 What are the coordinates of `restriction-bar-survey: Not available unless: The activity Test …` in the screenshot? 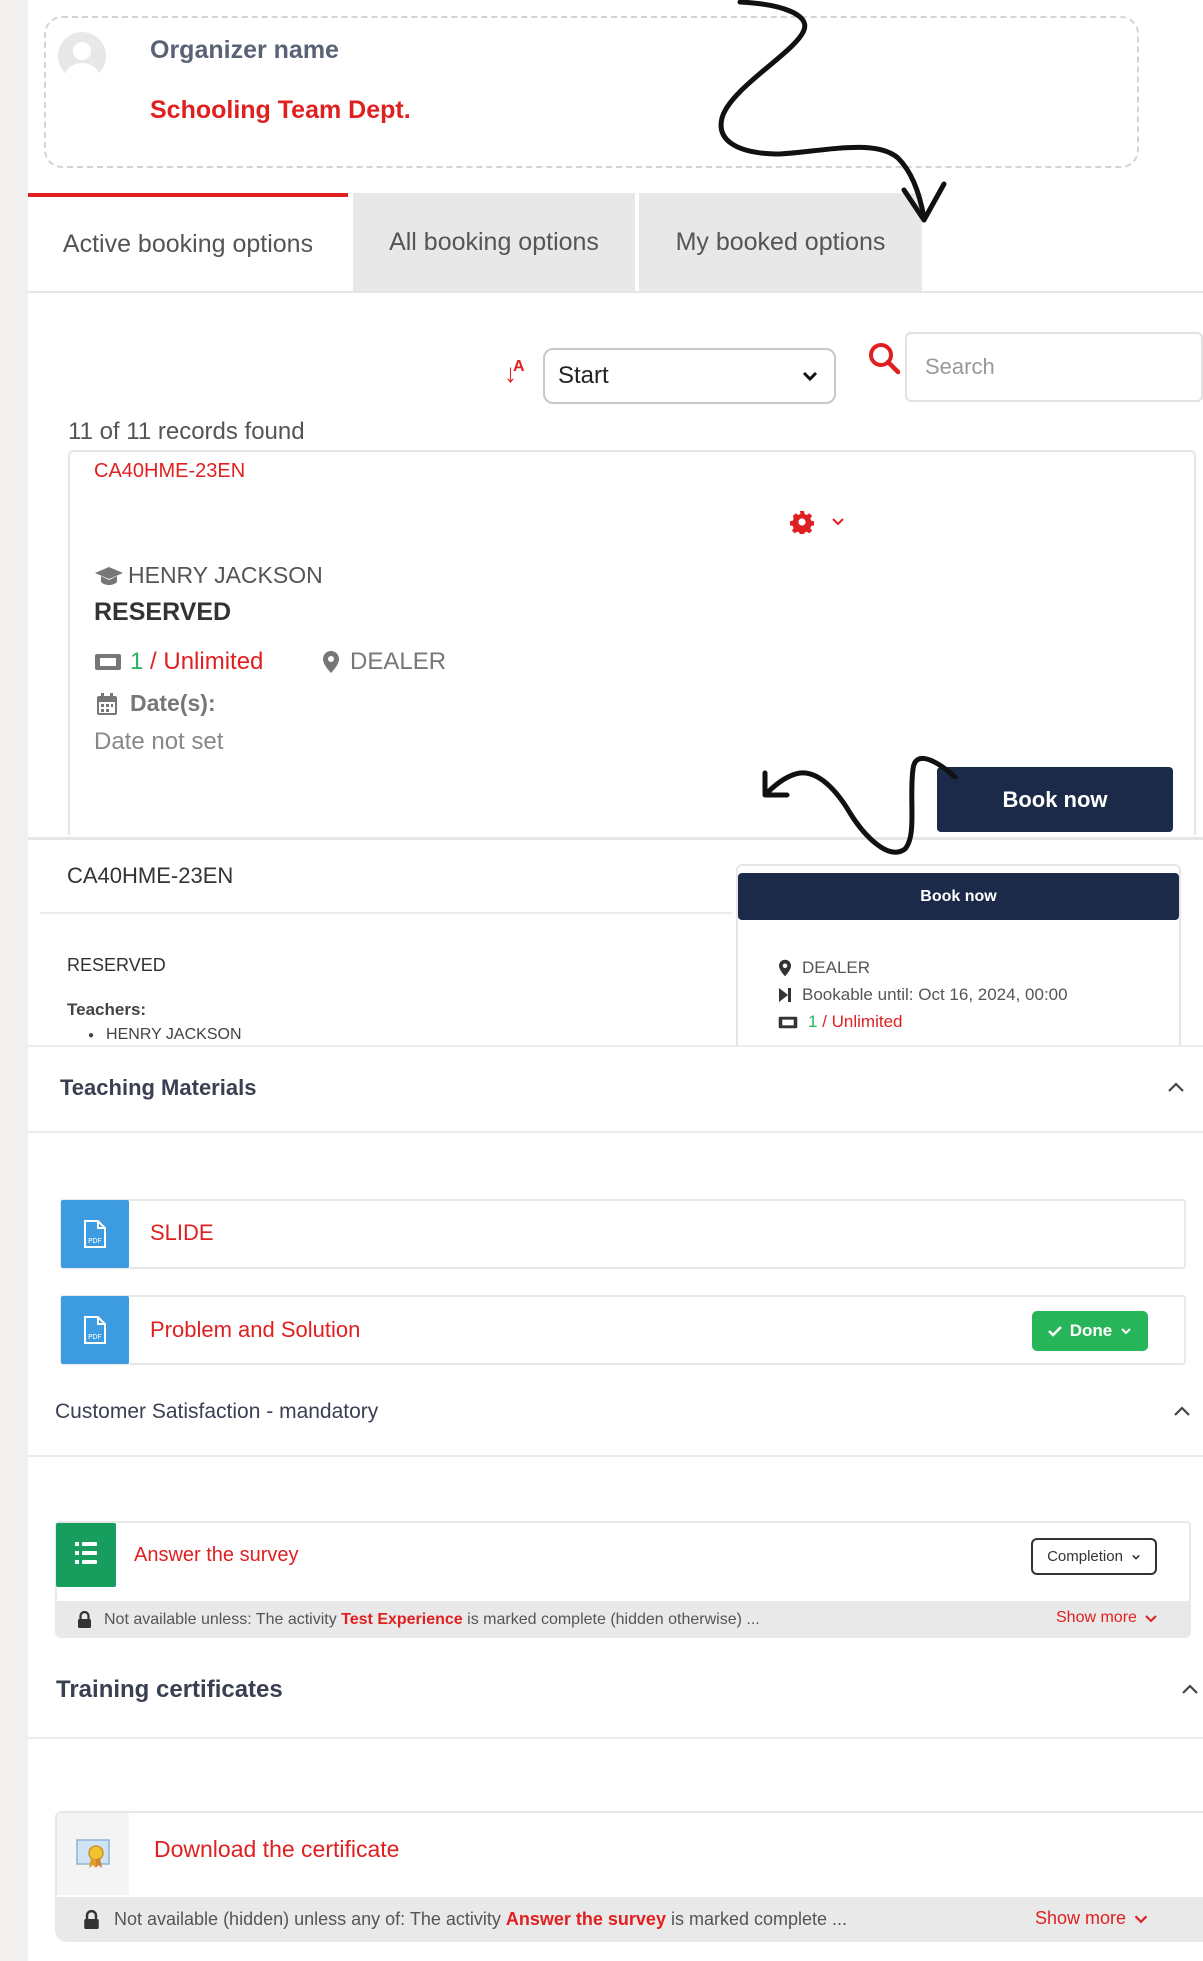 It's located at (623, 1619).